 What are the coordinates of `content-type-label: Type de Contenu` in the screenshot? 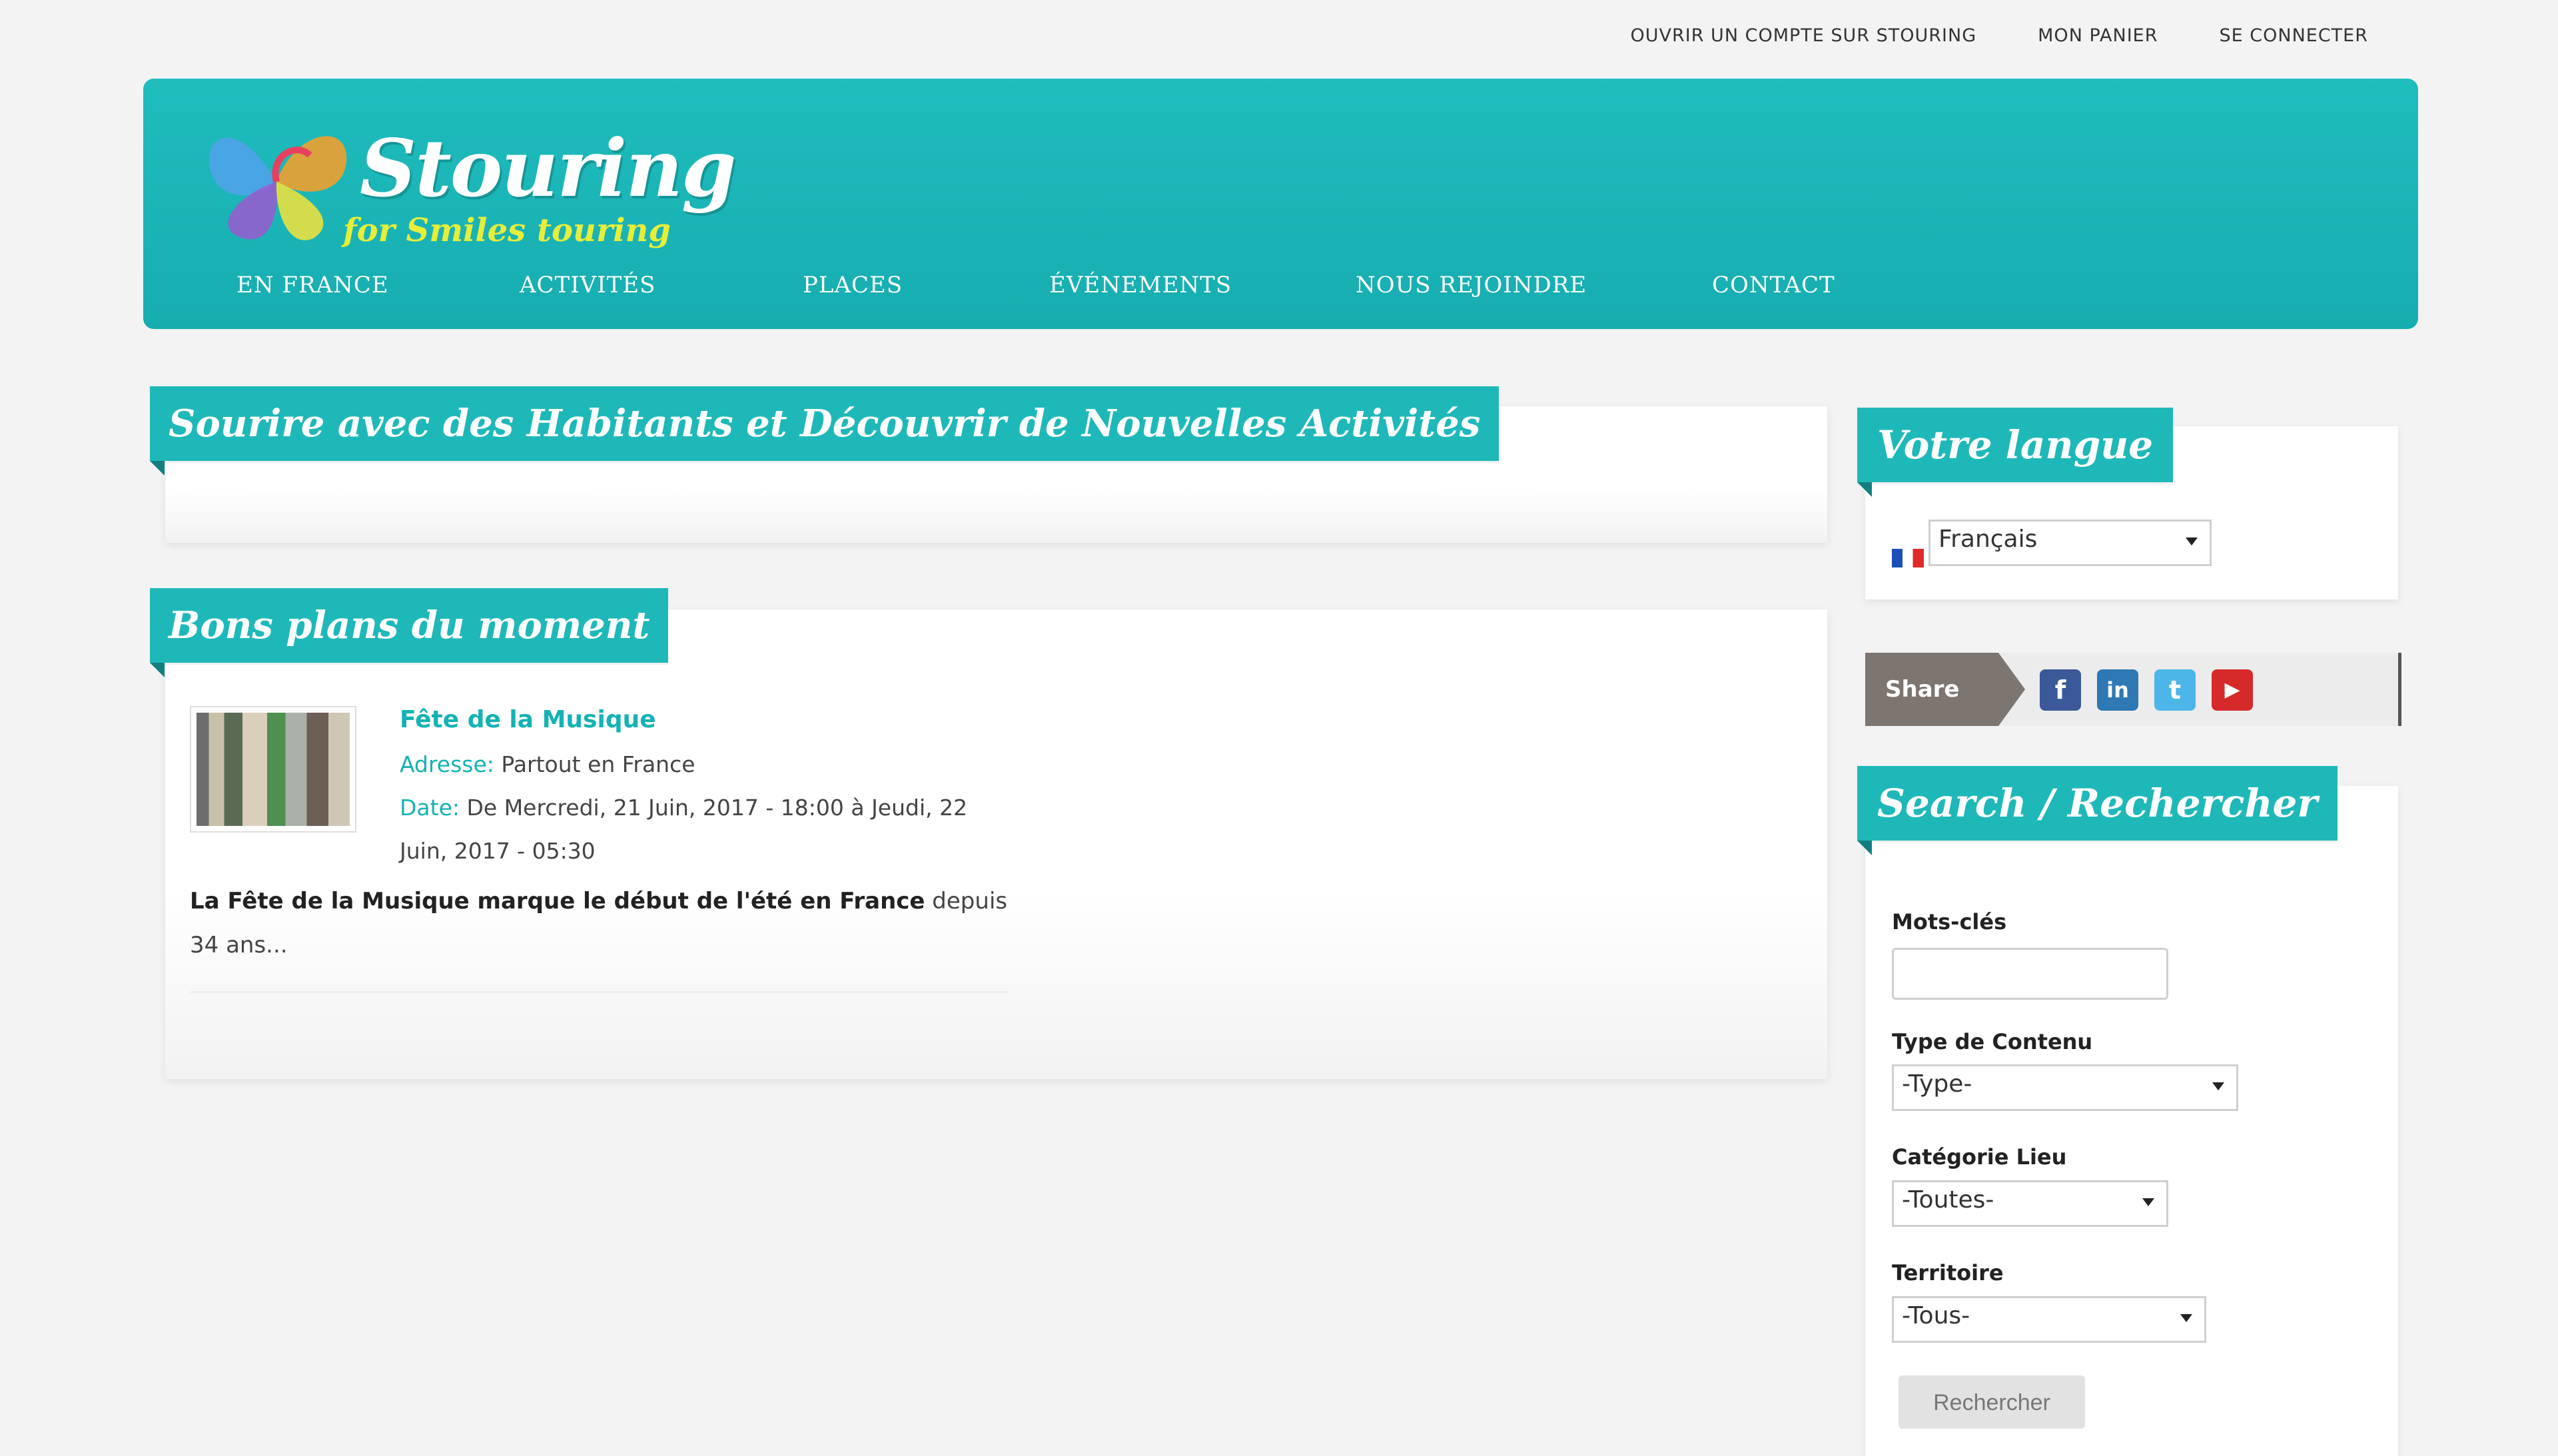 It's located at (1992, 1041).